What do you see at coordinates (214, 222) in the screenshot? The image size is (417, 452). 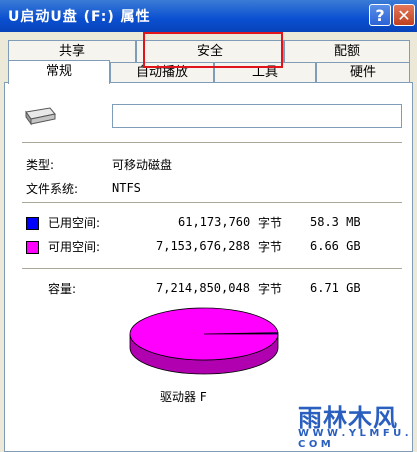 I see `used-space-bytes: 61,173,760` at bounding box center [214, 222].